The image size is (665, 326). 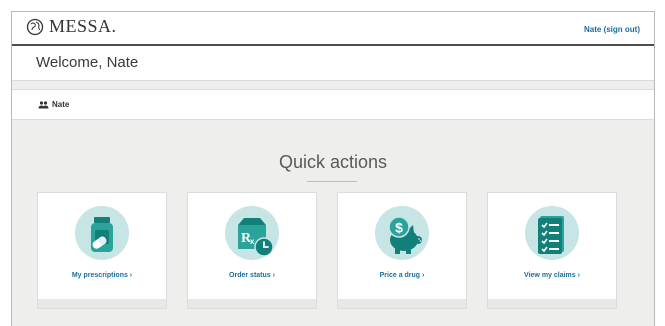 I want to click on brand-logo: MESSA., so click(x=71, y=26).